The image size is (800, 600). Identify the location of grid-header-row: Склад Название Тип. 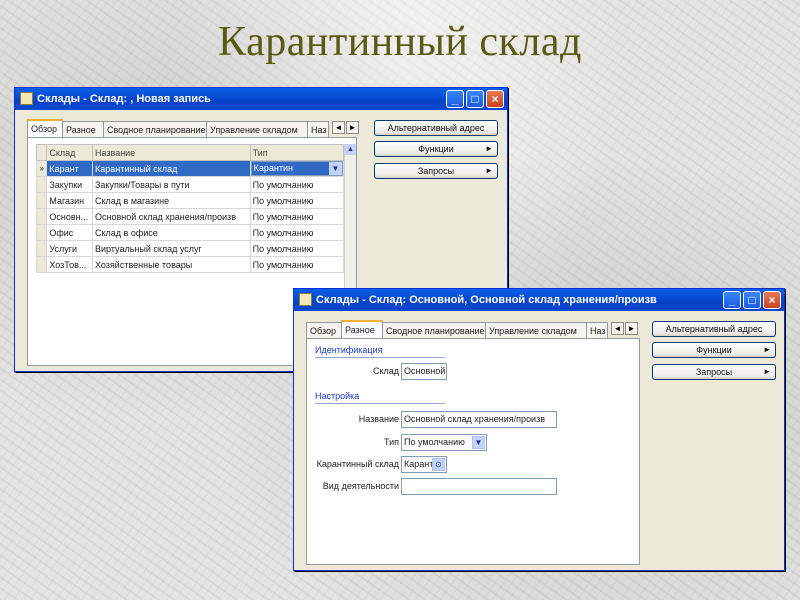
(190, 152).